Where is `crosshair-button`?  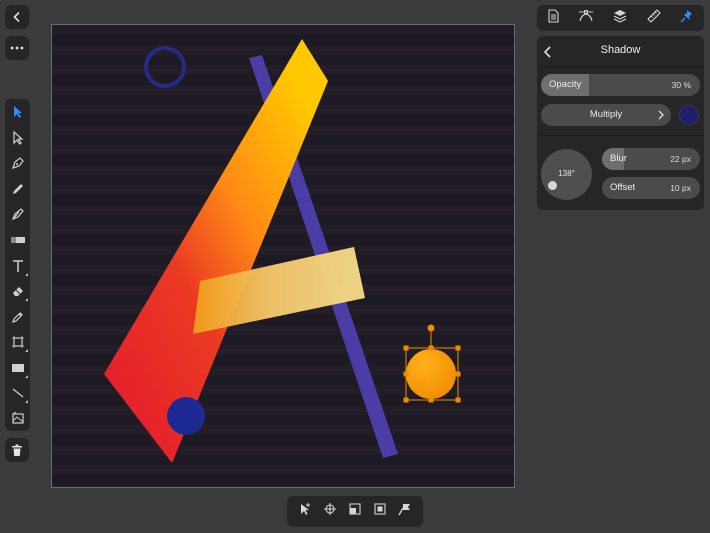 crosshair-button is located at coordinates (330, 511).